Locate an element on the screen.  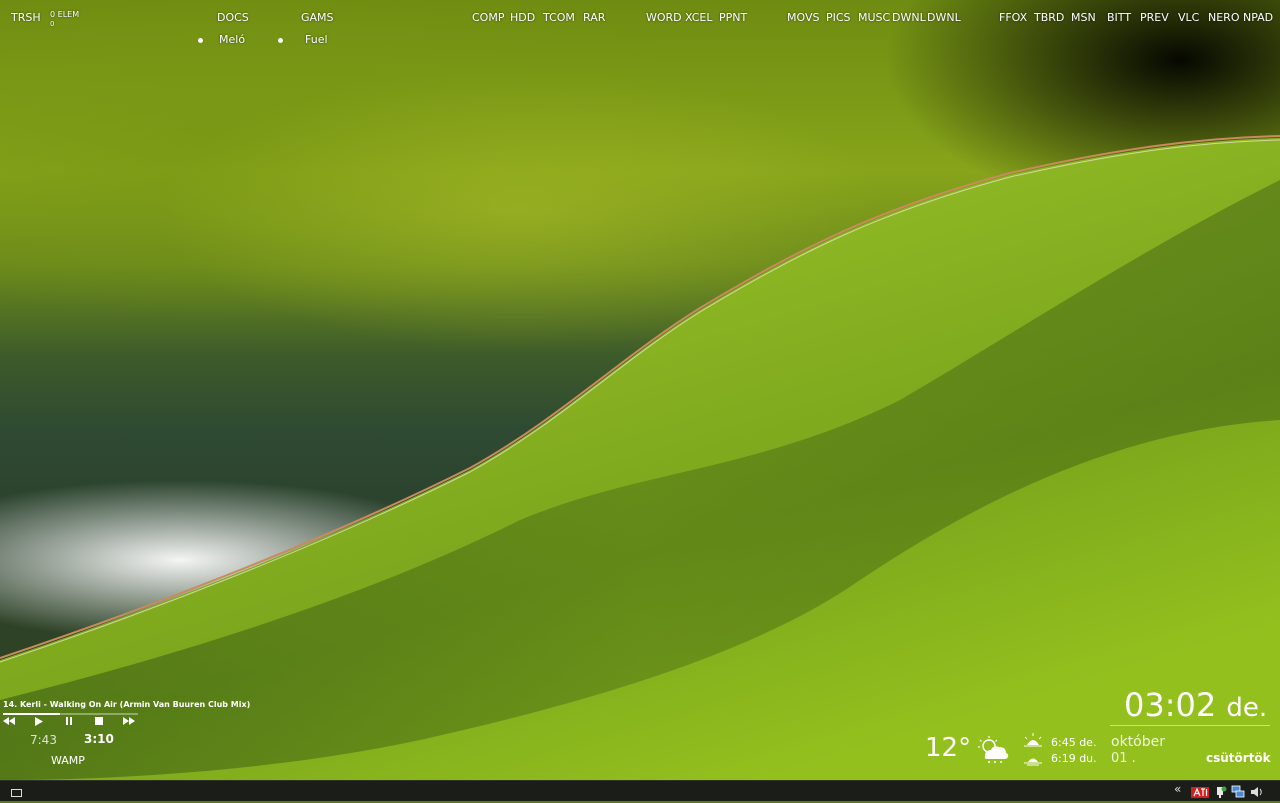
clock-time: 03:02 is located at coordinates (1170, 705).